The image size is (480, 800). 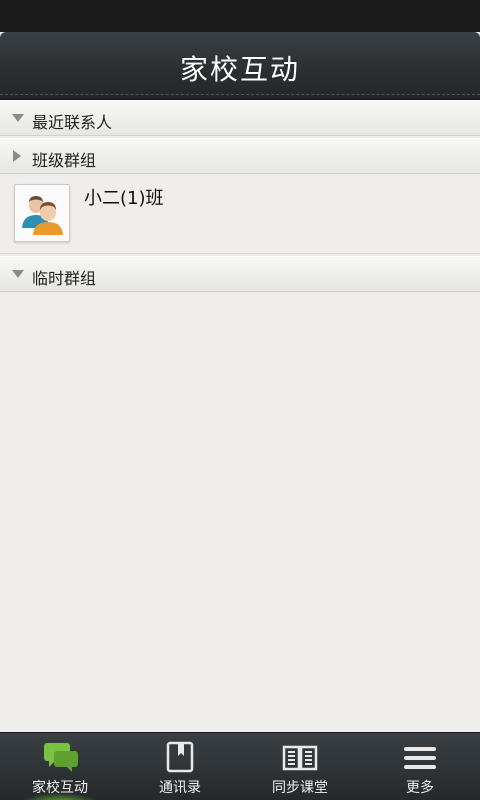 What do you see at coordinates (240, 16) in the screenshot?
I see `status-bar` at bounding box center [240, 16].